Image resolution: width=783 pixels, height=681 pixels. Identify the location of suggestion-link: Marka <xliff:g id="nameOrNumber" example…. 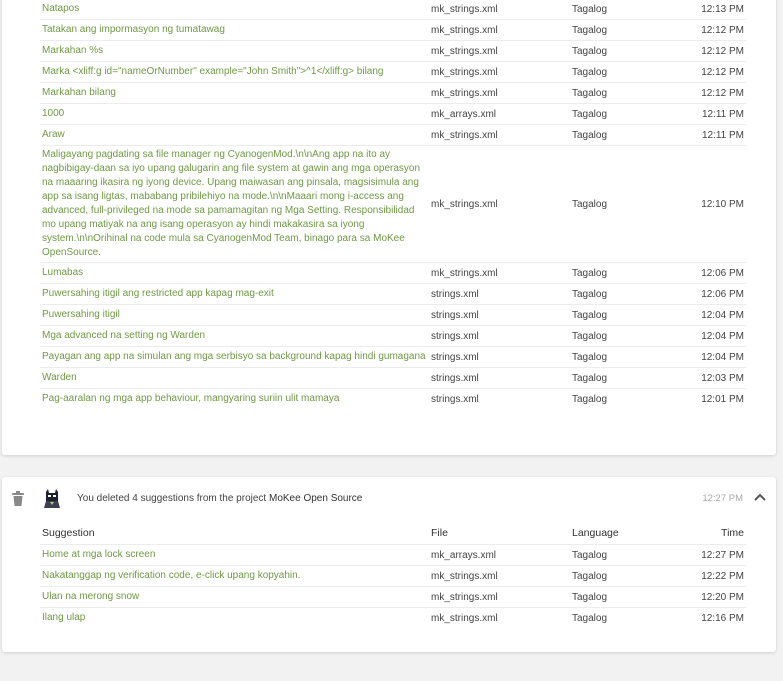
(234, 72).